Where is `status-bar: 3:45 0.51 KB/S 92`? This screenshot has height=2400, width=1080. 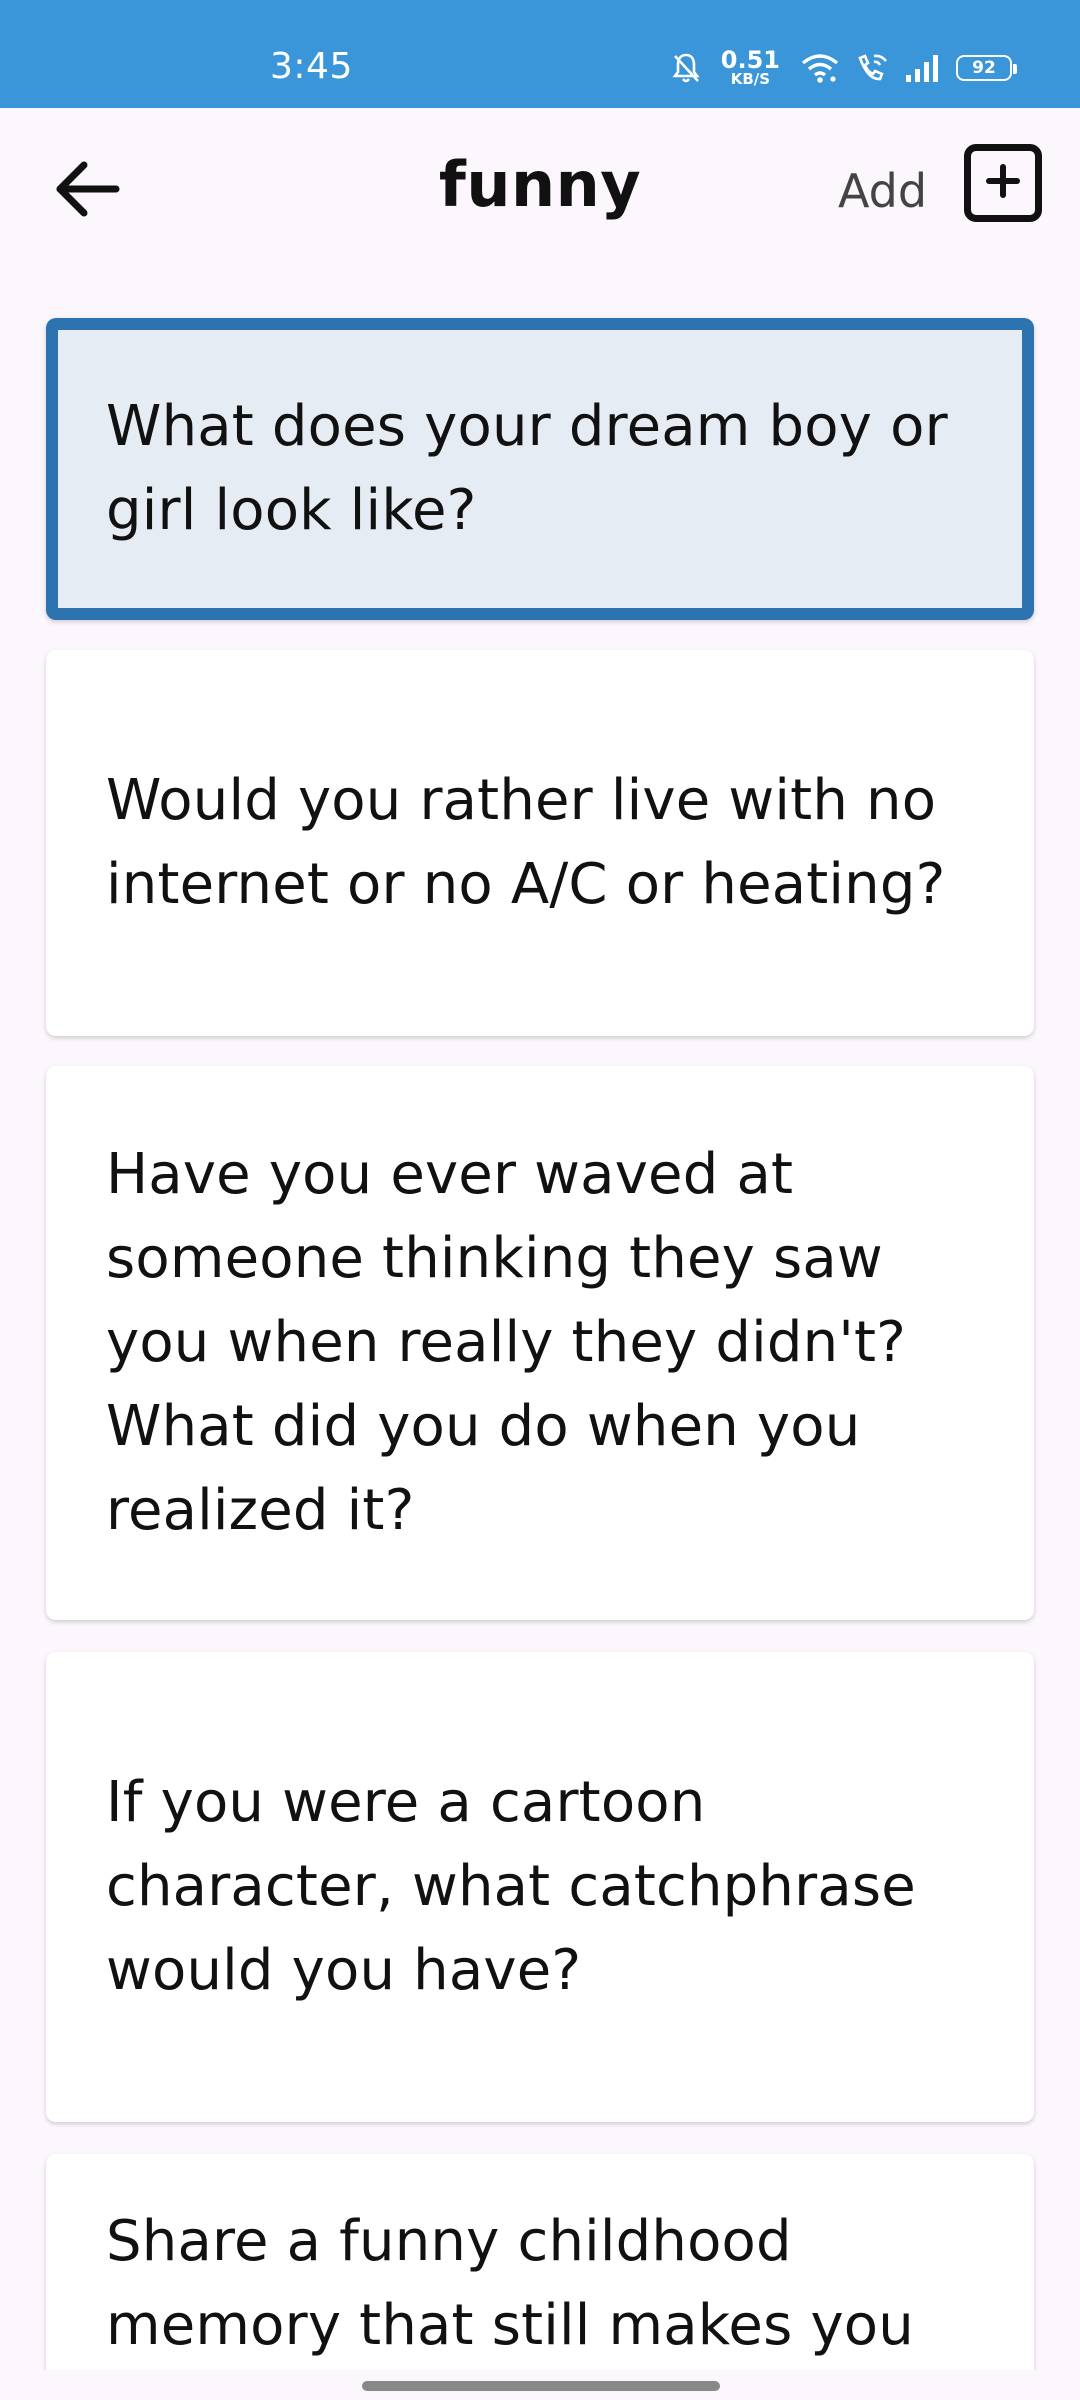
status-bar: 3:45 0.51 KB/S 92 is located at coordinates (540, 54).